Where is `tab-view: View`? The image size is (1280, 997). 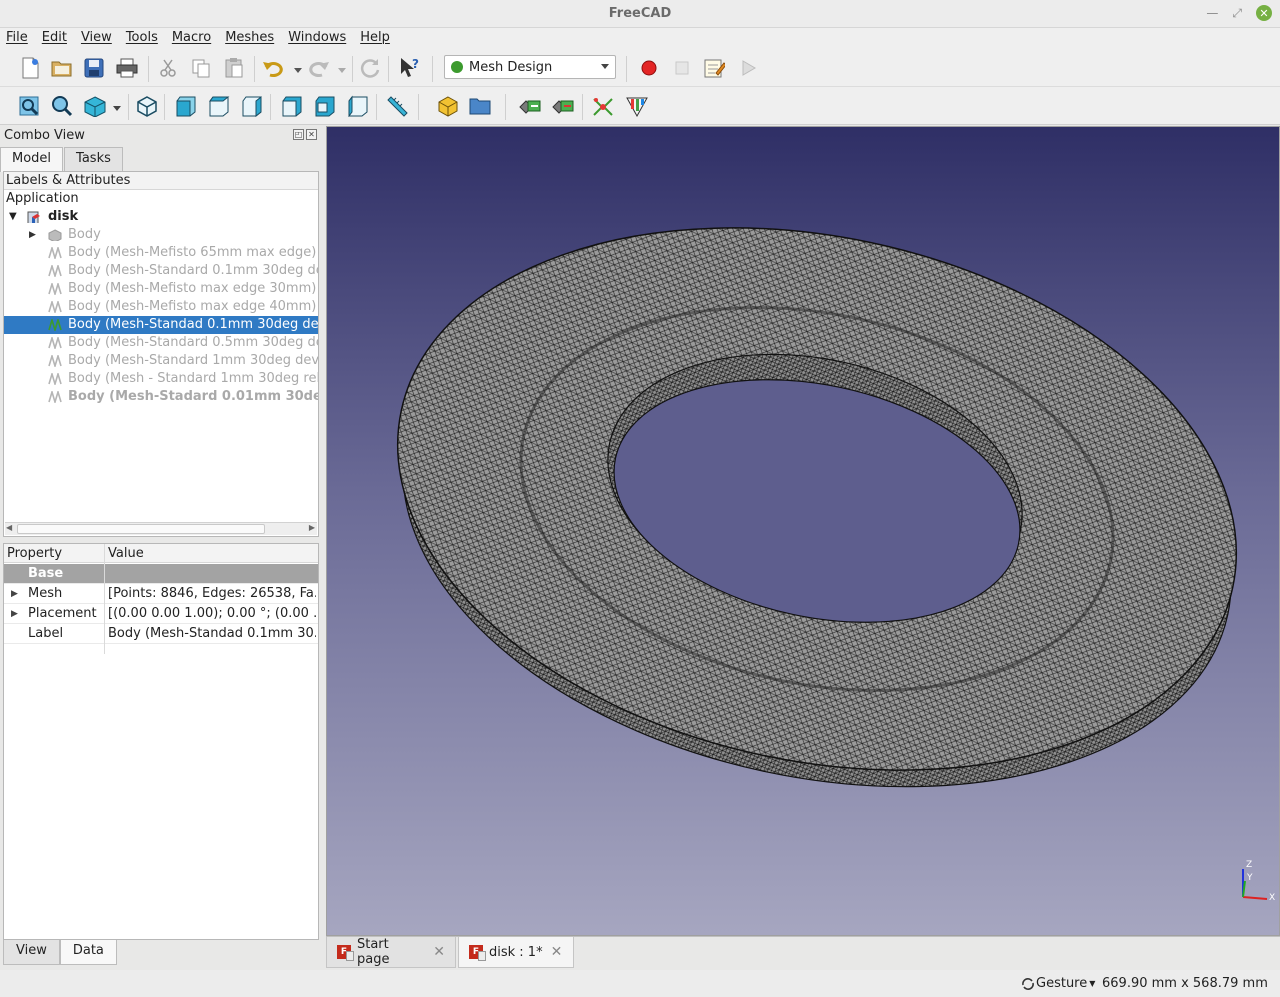
tab-view: View is located at coordinates (31, 952).